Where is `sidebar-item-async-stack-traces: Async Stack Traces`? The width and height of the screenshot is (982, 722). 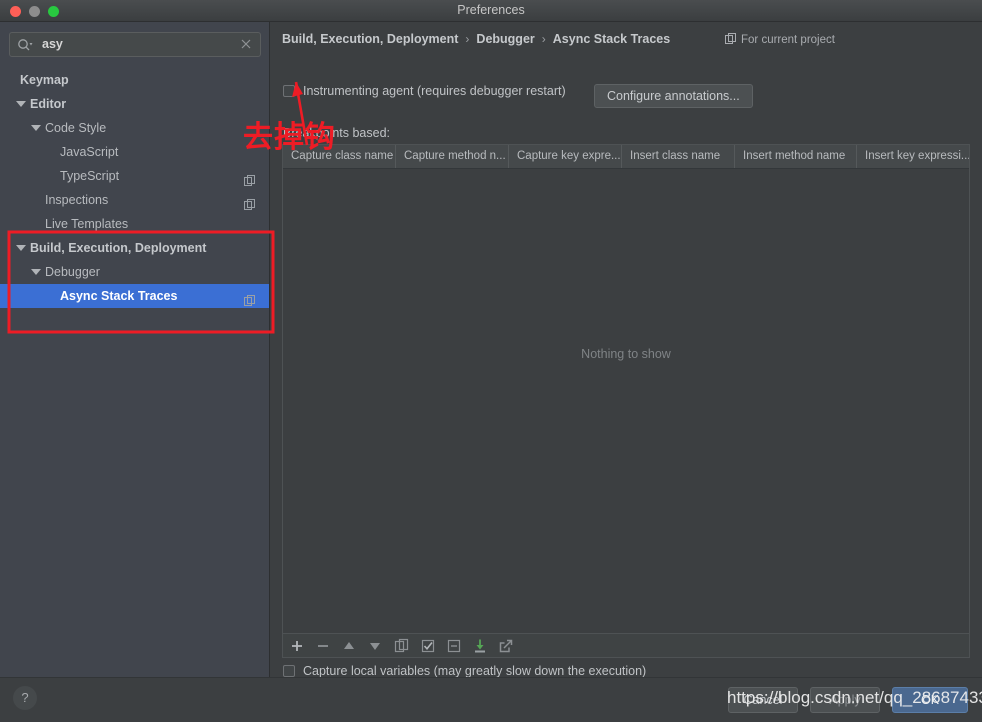
sidebar-item-async-stack-traces: Async Stack Traces is located at coordinates (134, 296).